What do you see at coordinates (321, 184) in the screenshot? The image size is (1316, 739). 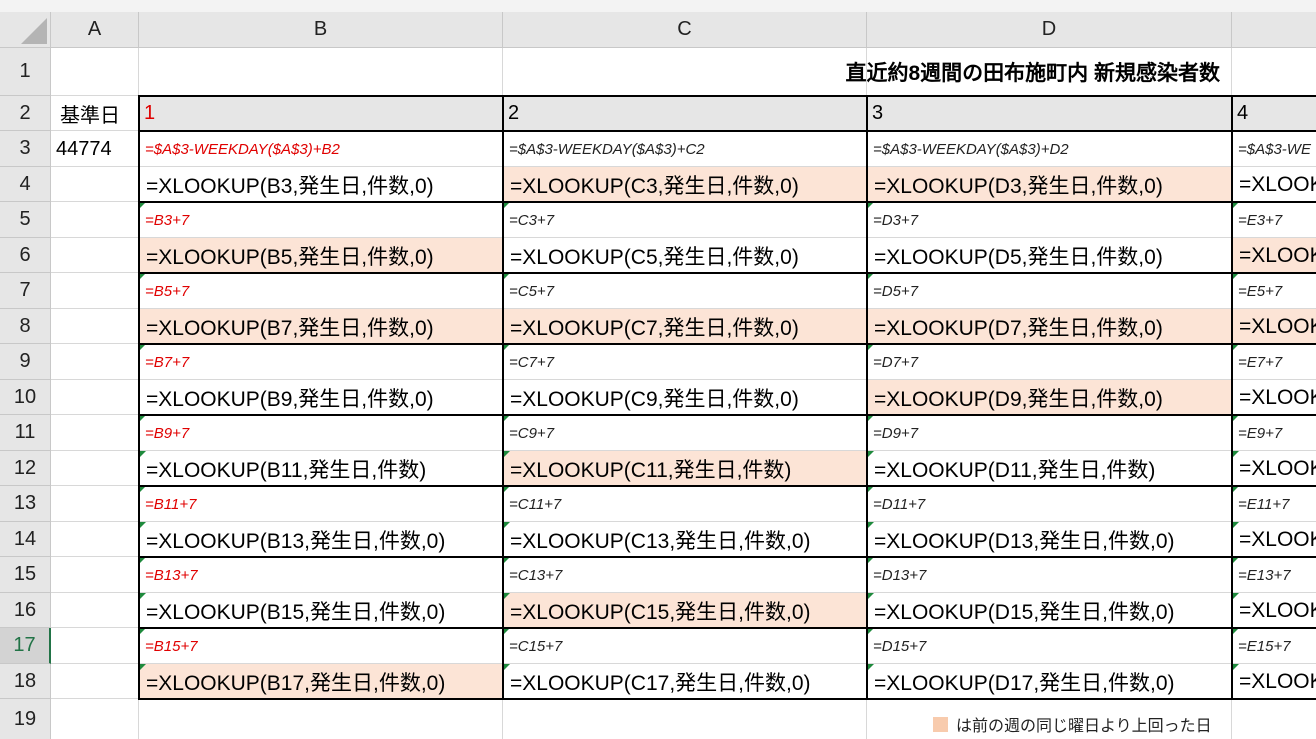 I see `count-formula-cell: =XLOOKUP(B3,発生日,件数,0)` at bounding box center [321, 184].